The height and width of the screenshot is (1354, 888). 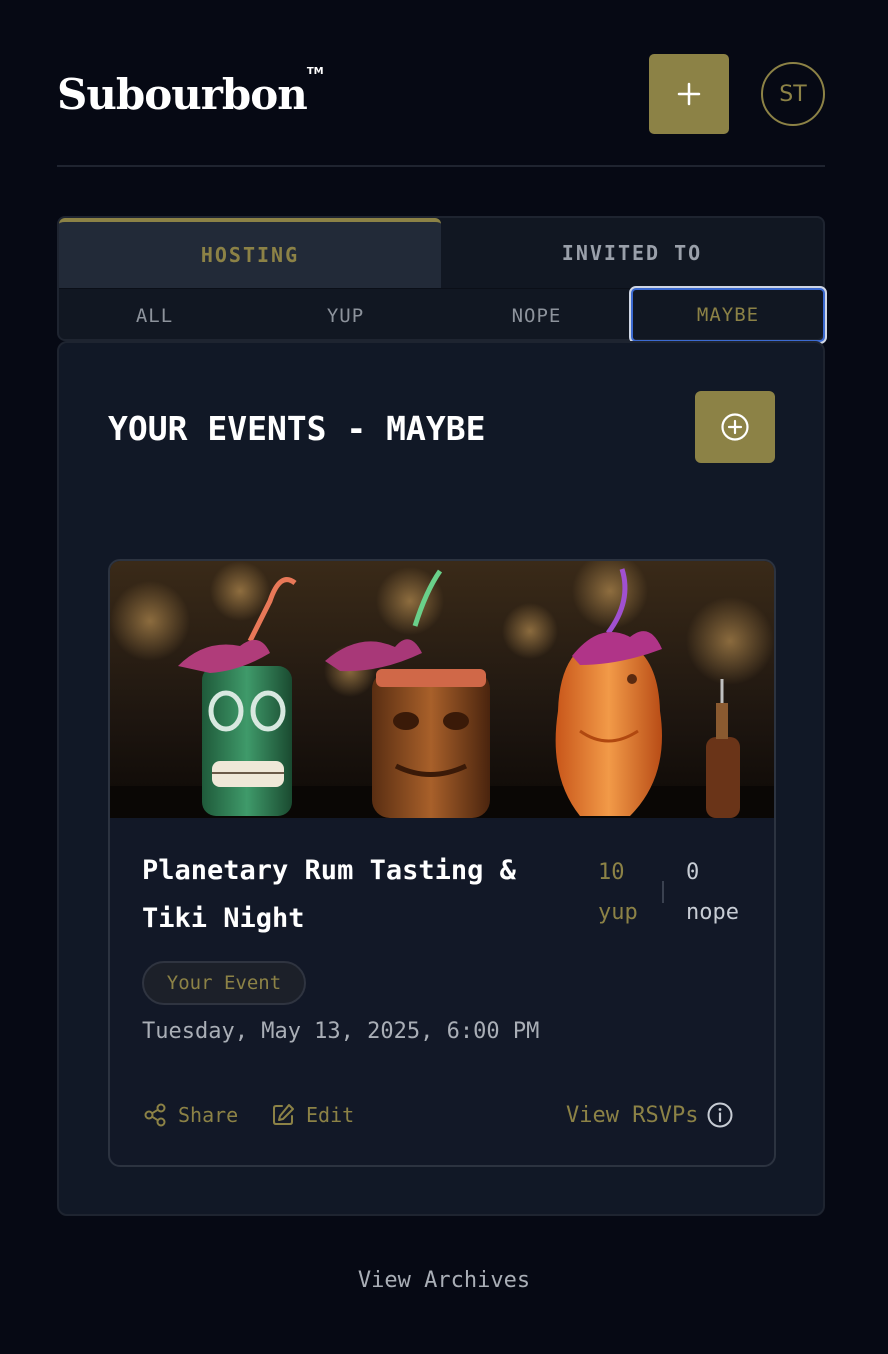 I want to click on logo-text: Subourbon, so click(x=182, y=94).